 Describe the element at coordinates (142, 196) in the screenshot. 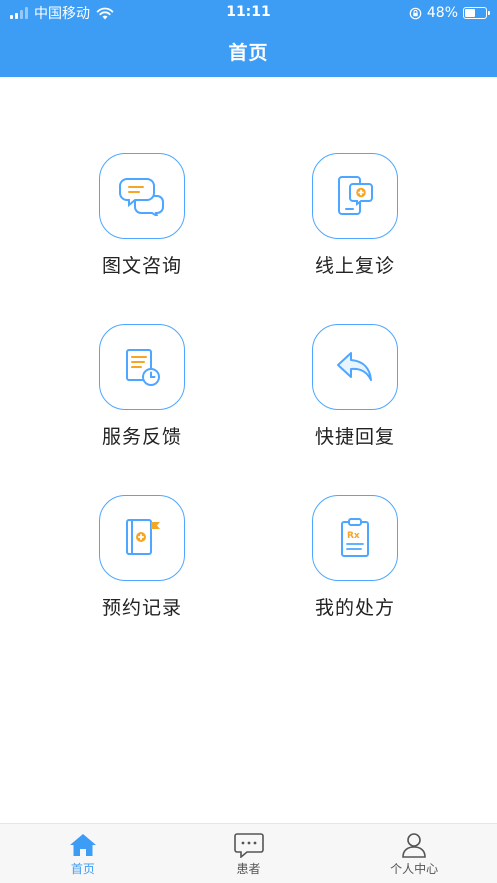

I see `chat-bubbles-icon` at that location.